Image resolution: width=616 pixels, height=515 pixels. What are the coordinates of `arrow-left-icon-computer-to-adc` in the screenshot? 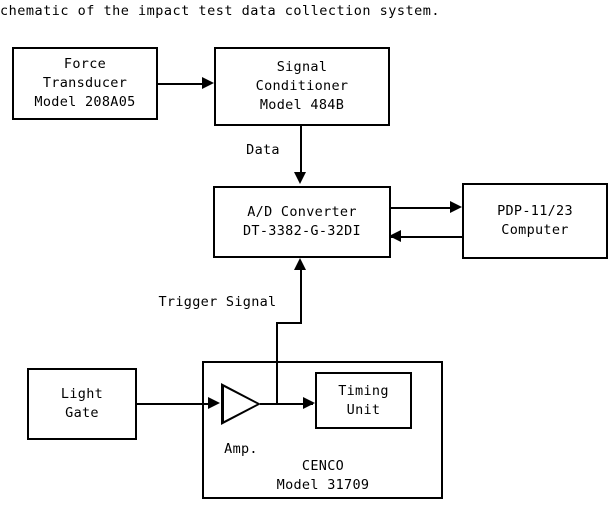 It's located at (395, 236).